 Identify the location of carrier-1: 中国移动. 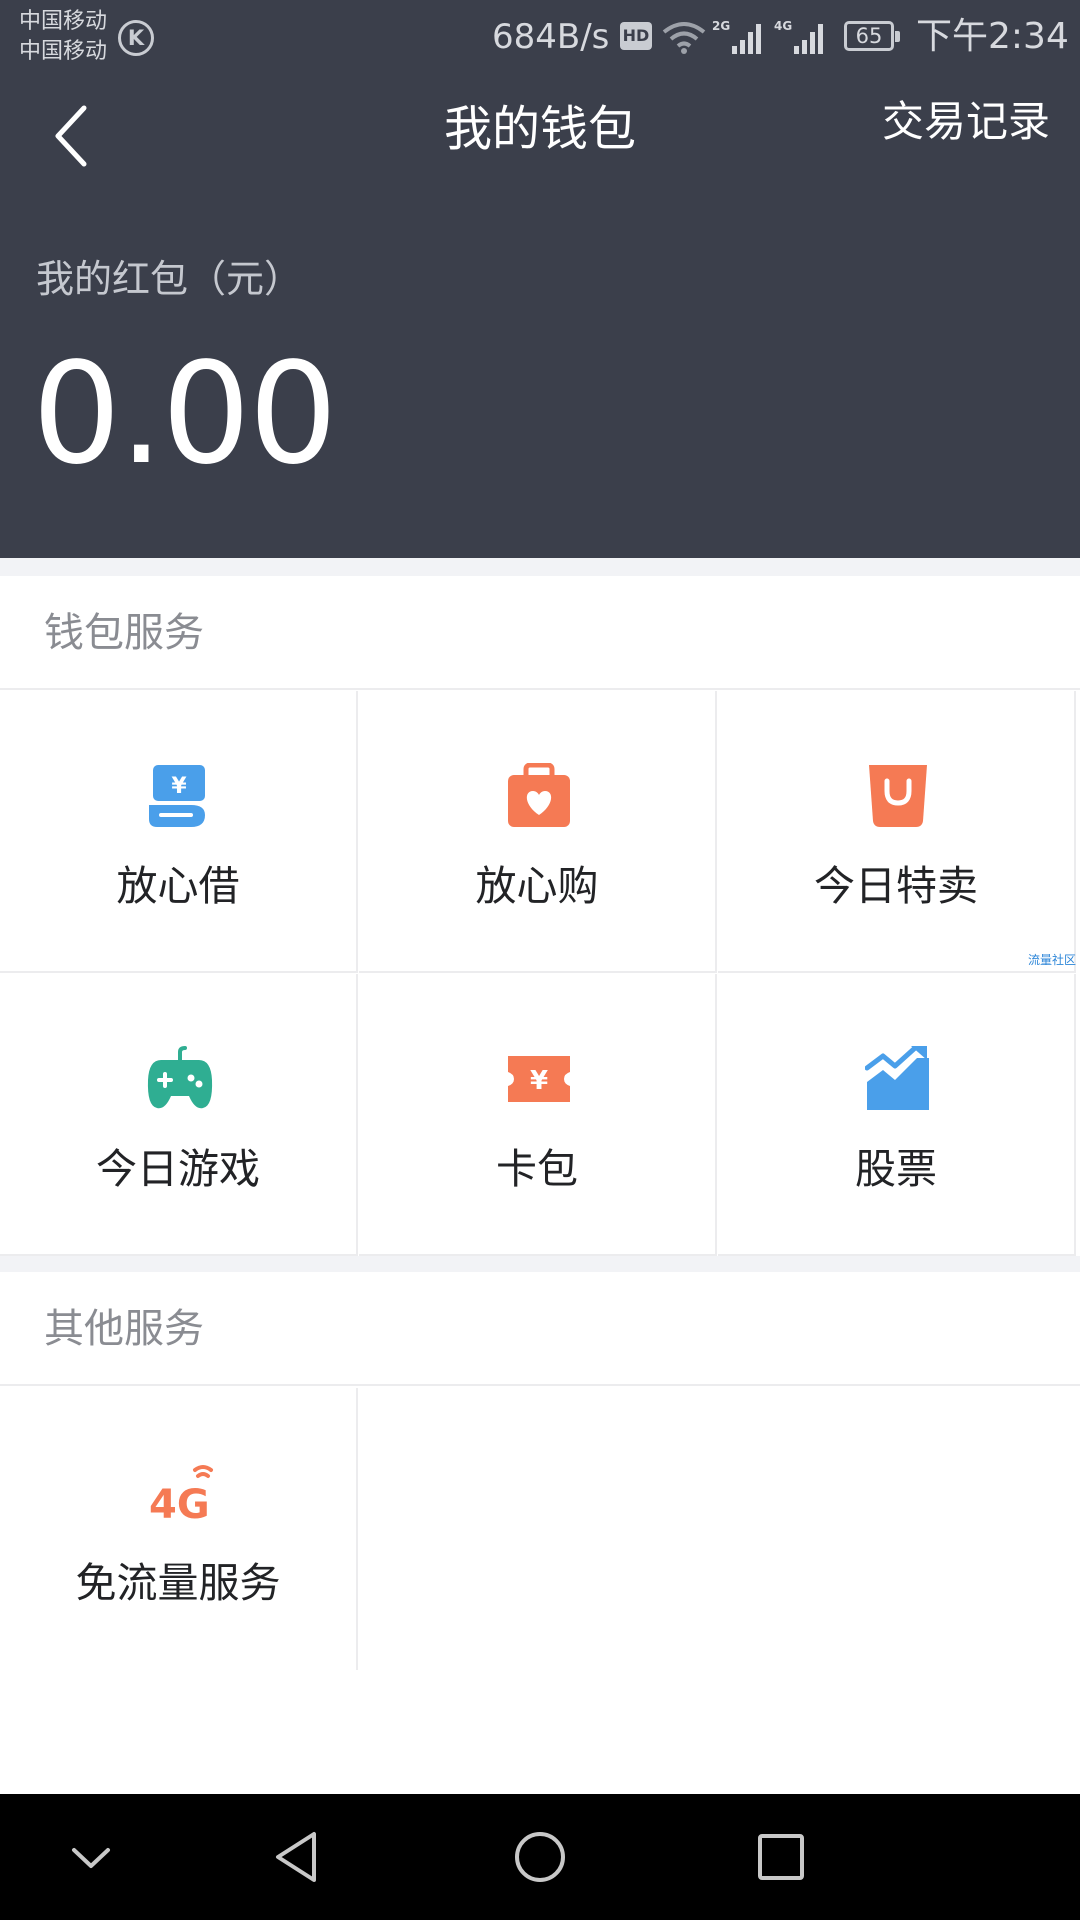
(63, 21).